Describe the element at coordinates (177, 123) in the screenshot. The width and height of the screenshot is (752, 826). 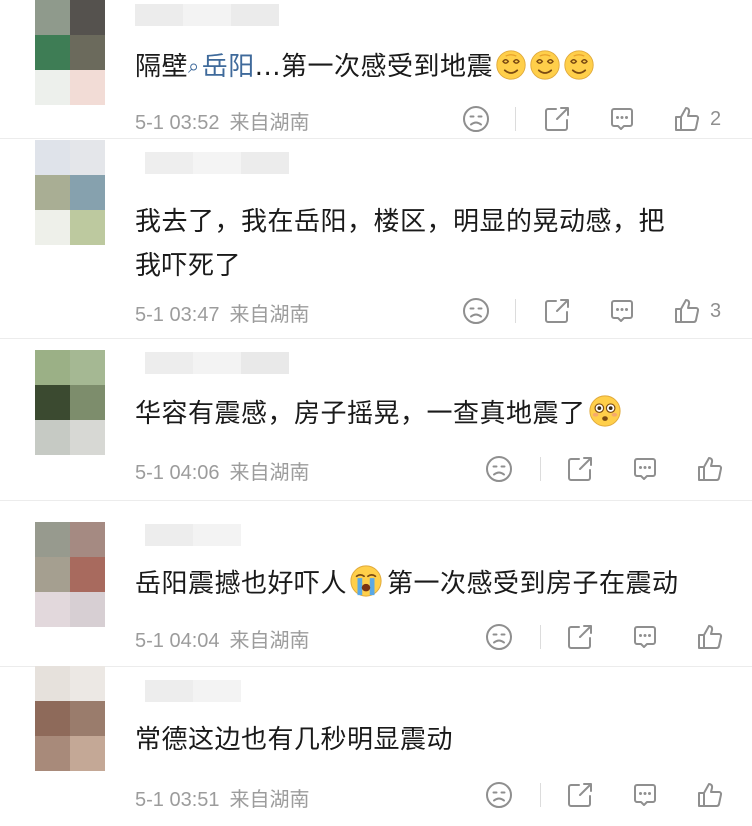
I see `comment-date: 5-1 03:52` at that location.